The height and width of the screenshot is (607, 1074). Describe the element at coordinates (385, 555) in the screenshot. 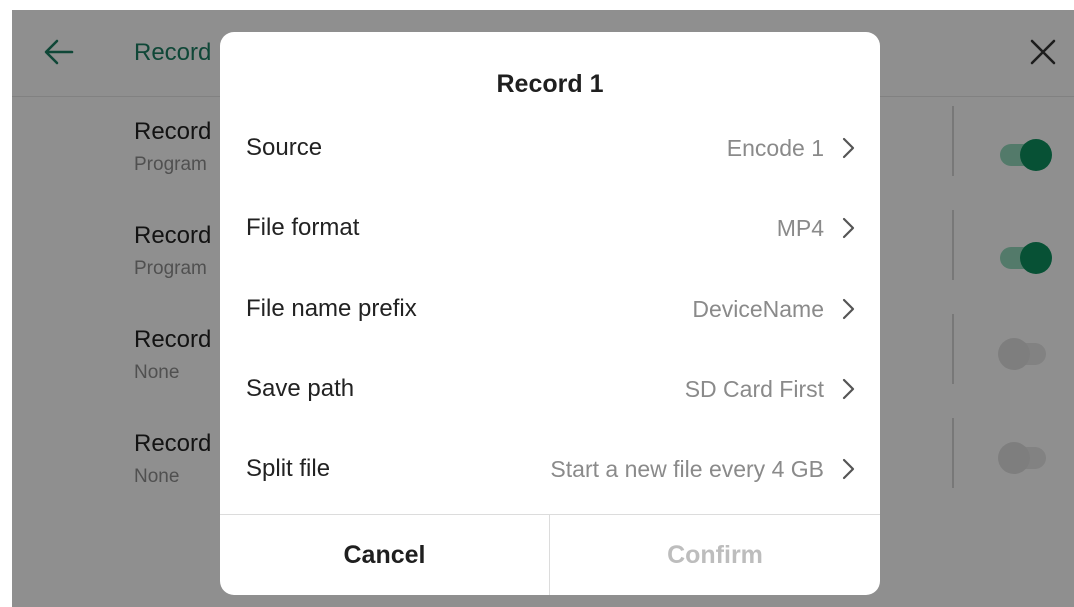

I see `cancel-button: Cancel` at that location.